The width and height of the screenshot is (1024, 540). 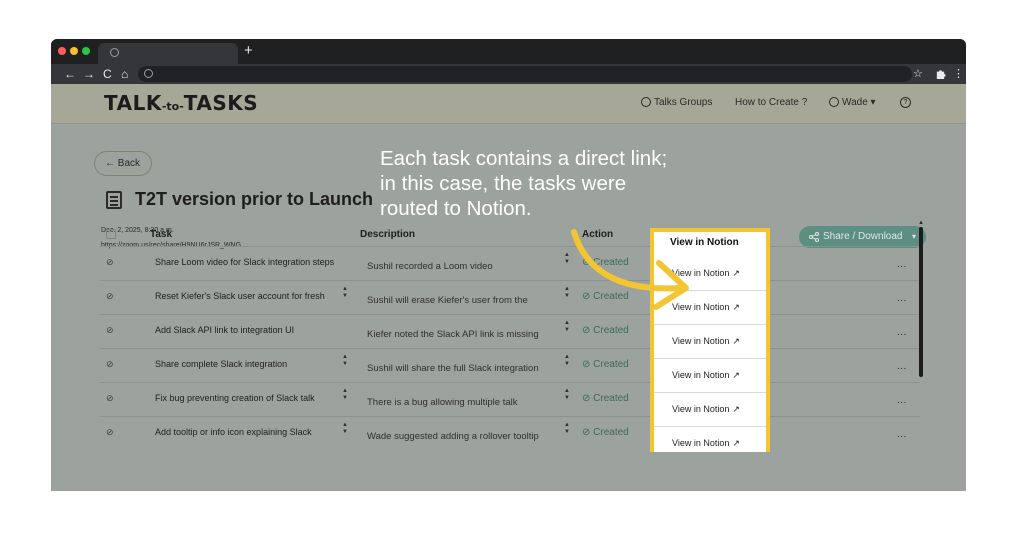 I want to click on nav-talks-groups-label: Talks Groups, so click(x=683, y=102).